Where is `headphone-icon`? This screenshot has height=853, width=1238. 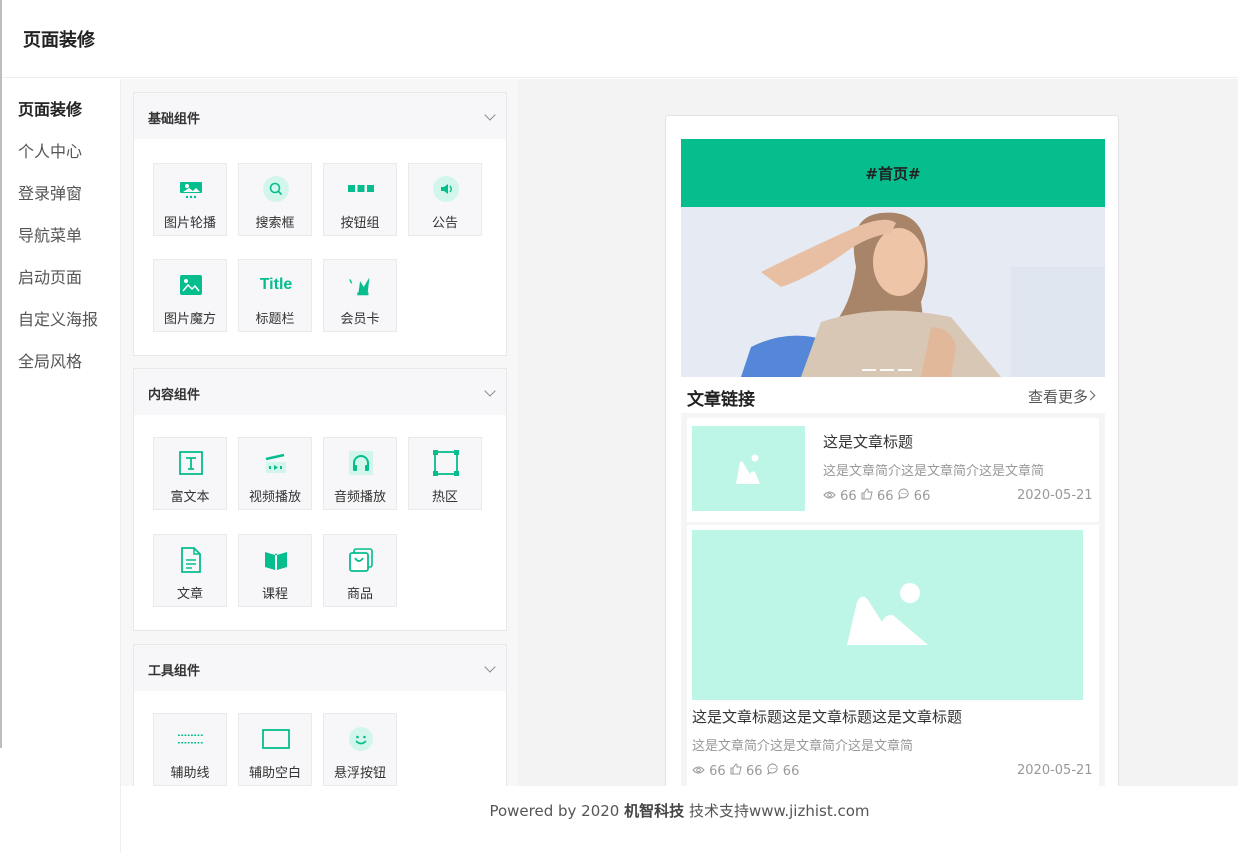
headphone-icon is located at coordinates (361, 463).